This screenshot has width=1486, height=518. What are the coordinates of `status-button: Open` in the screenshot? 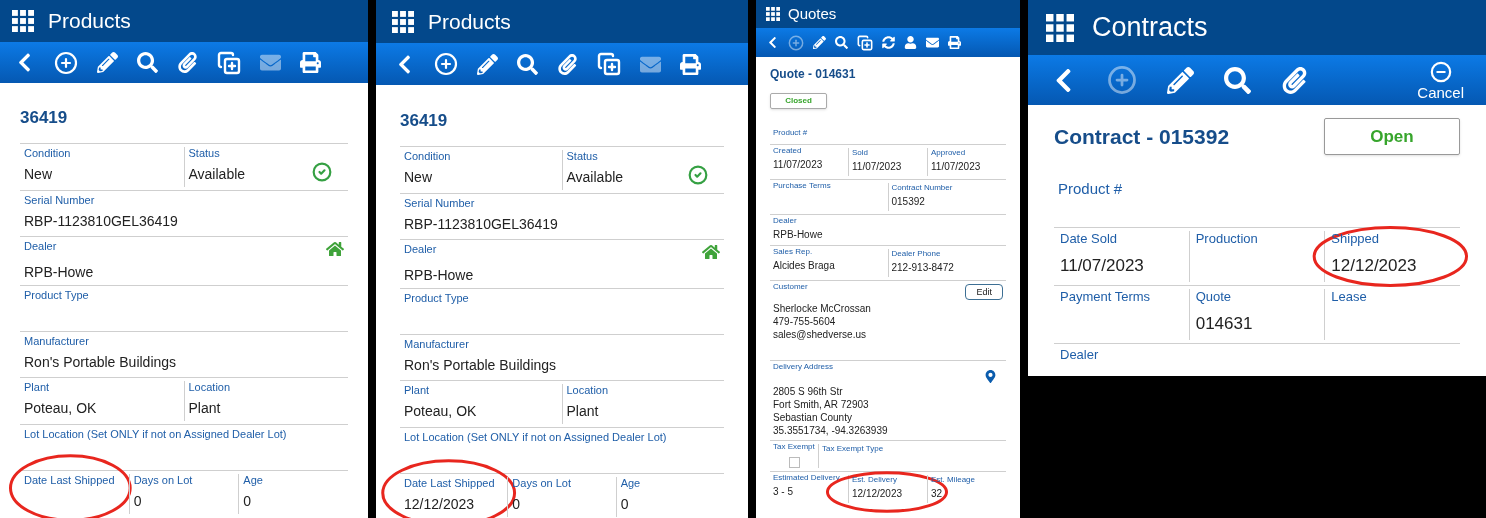 It's located at (1392, 136).